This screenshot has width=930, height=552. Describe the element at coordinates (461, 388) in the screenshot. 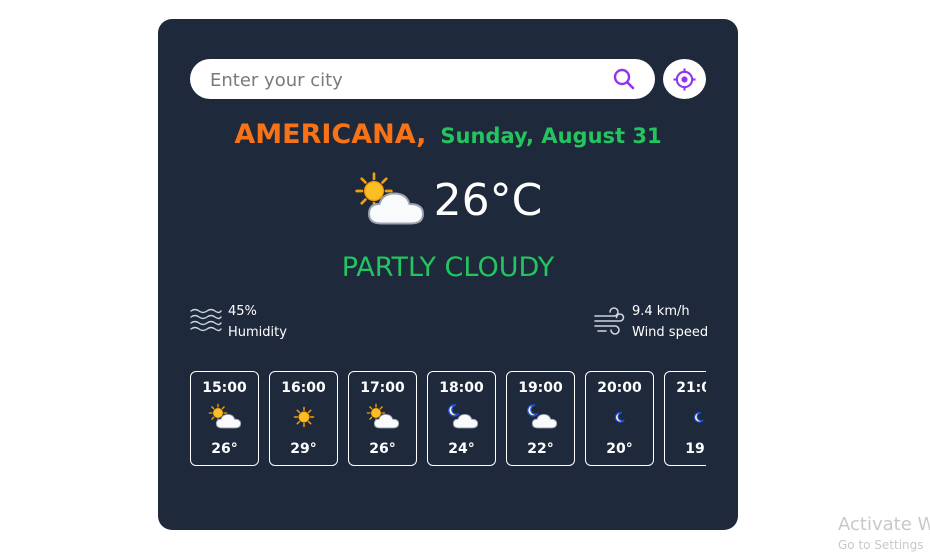

I see `hour-time: 18:00` at that location.